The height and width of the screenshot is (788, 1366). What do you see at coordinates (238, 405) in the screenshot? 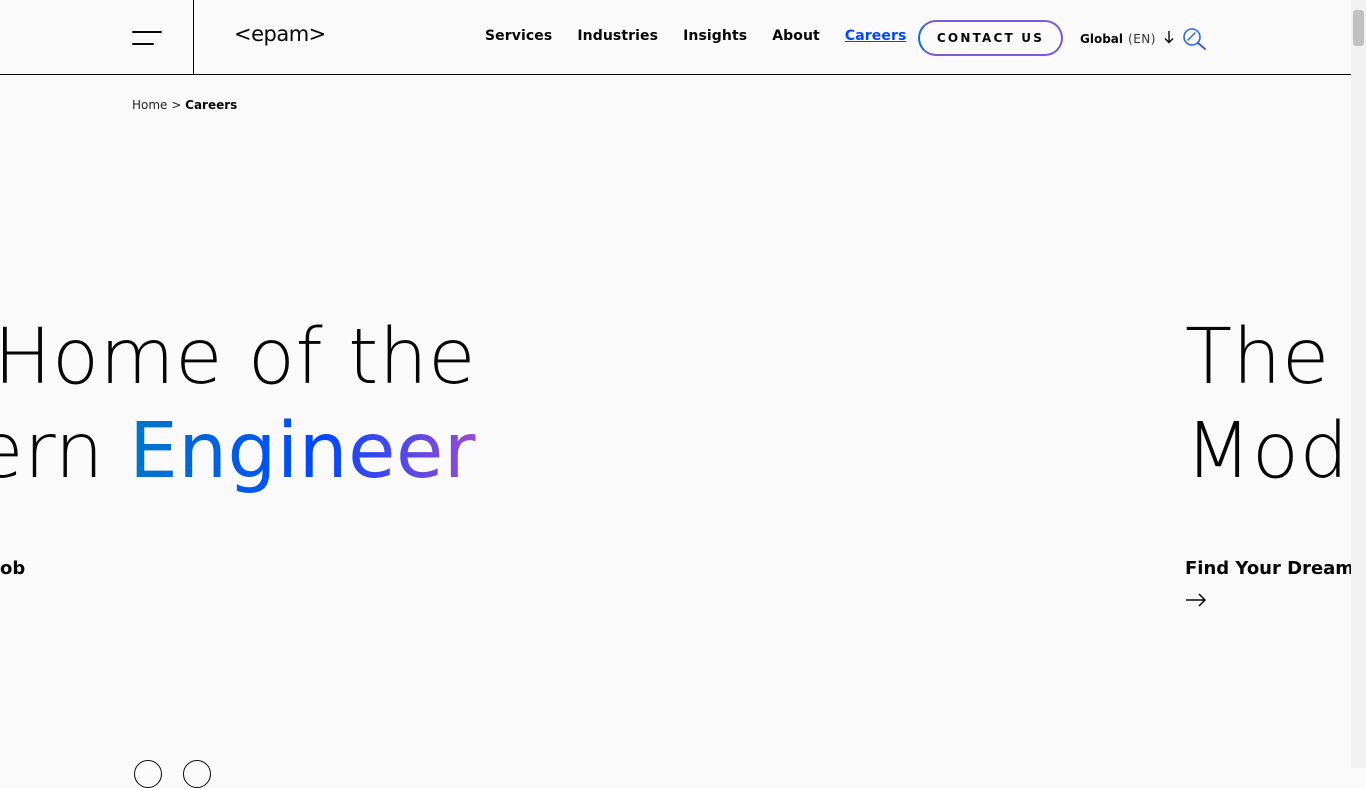
I see `slide-prev-headline: Home of the ern Engineer` at bounding box center [238, 405].